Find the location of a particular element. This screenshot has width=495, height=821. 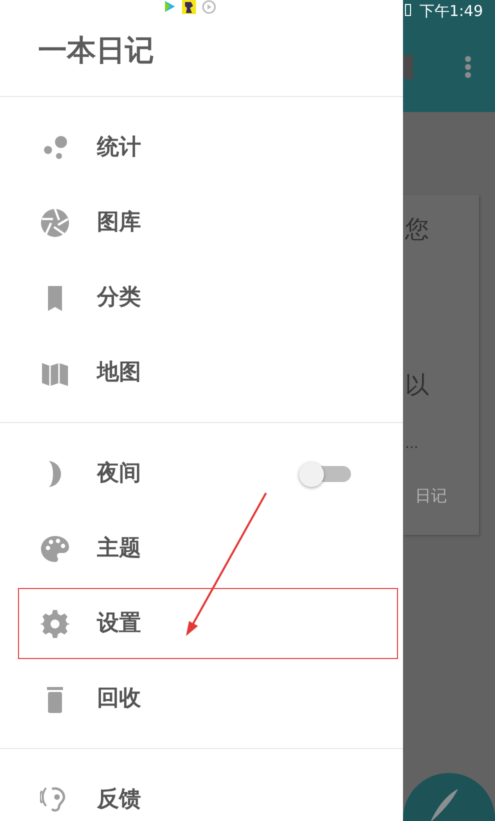

palette-icon is located at coordinates (55, 549).